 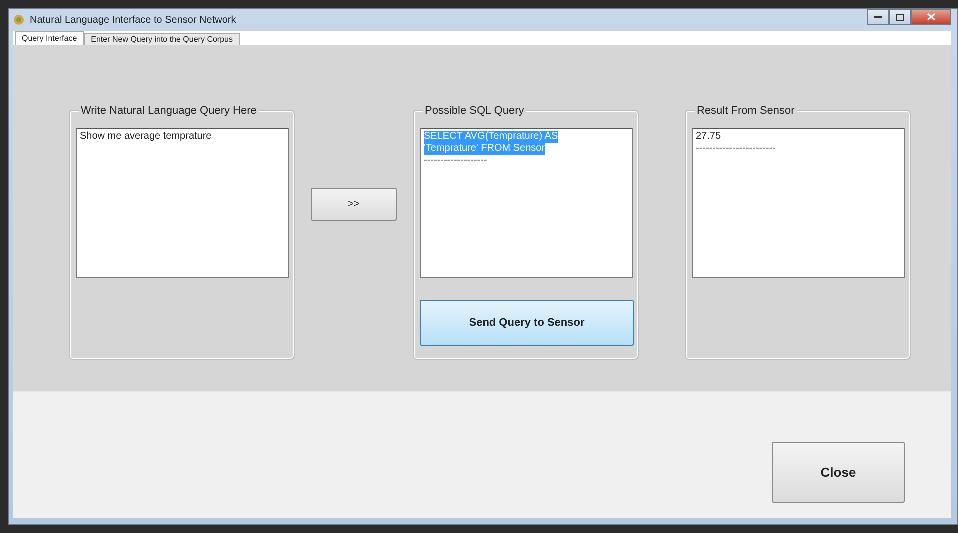 I want to click on group-title: Result From Sensor, so click(x=746, y=111).